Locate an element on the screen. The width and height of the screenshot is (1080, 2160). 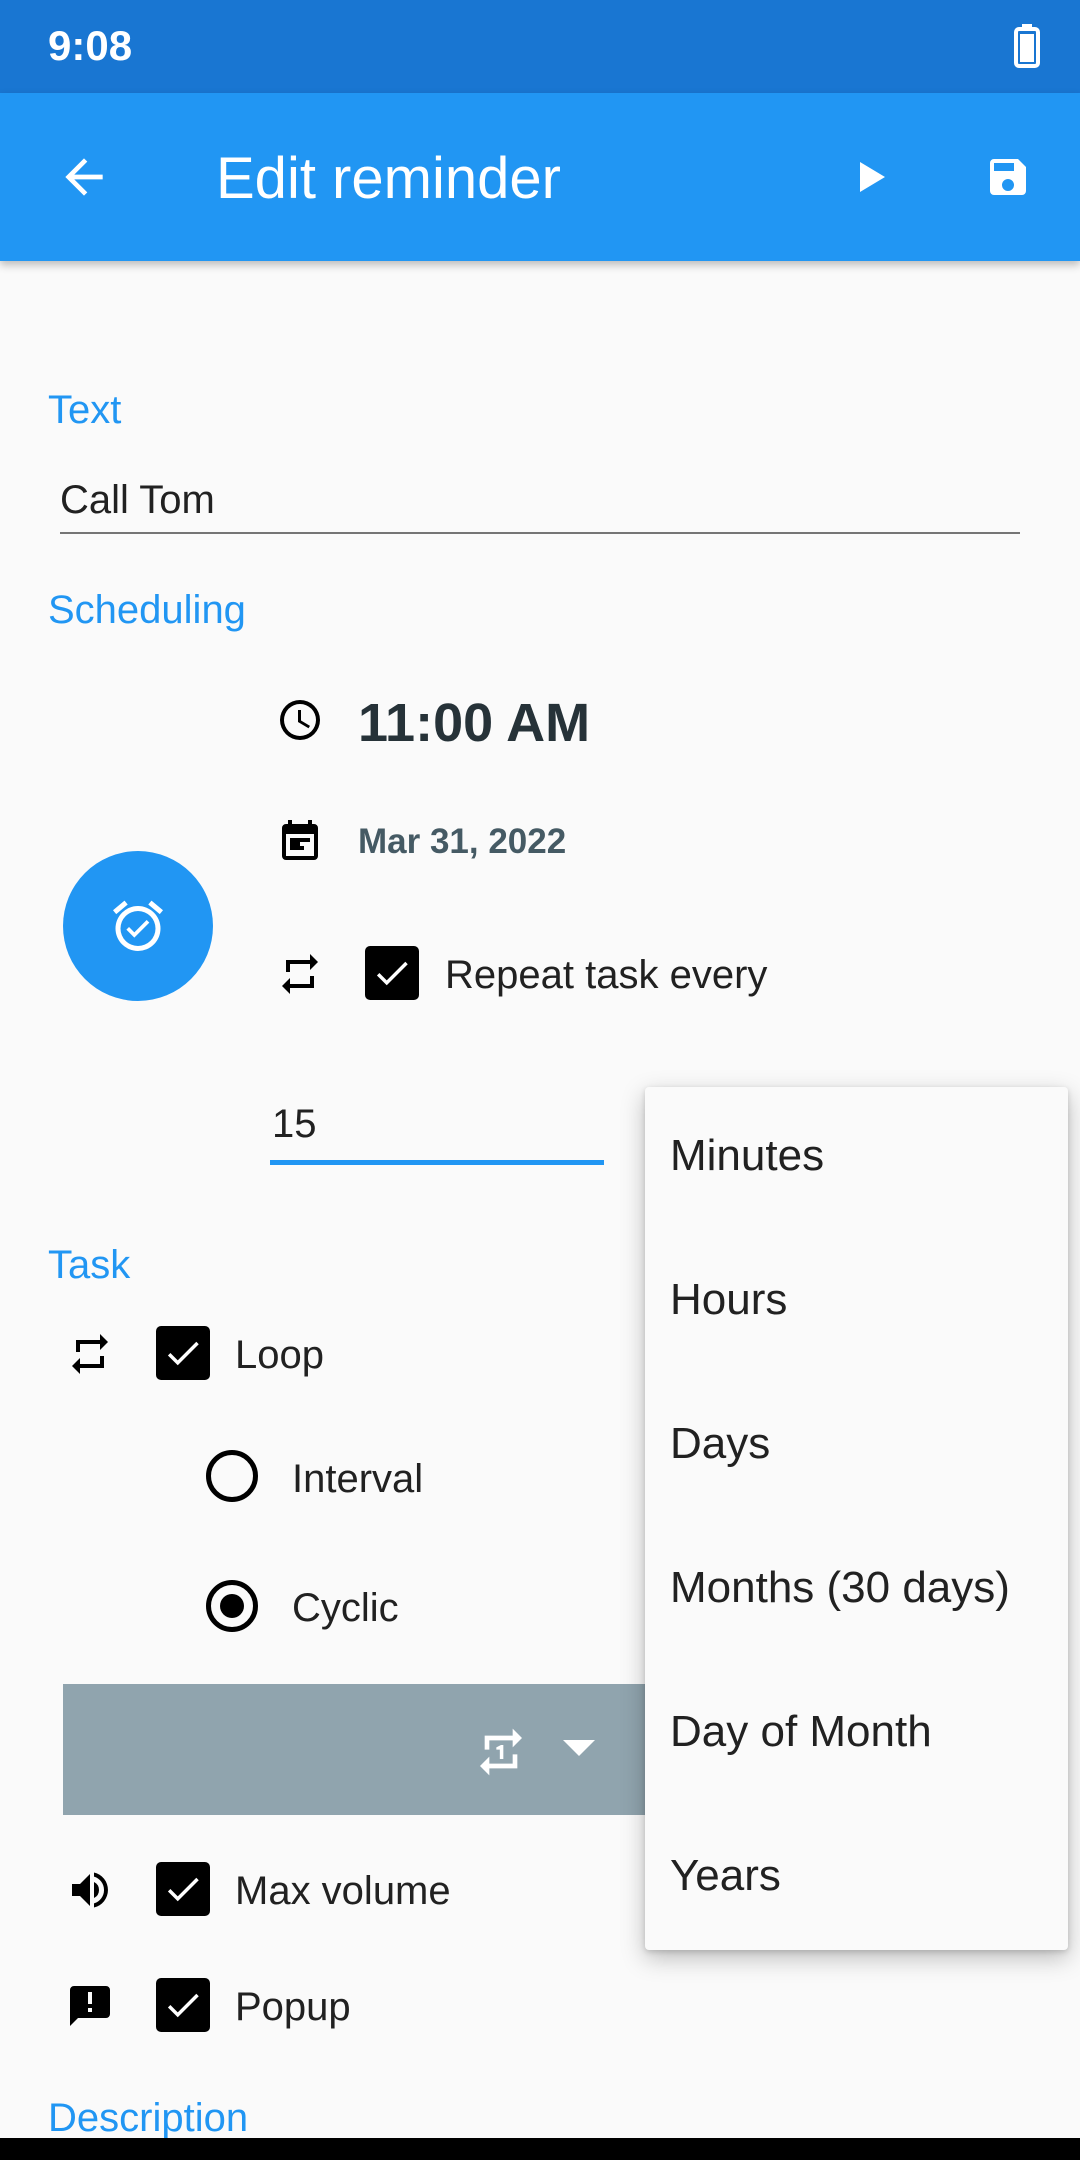
popup-label: Popup is located at coordinates (293, 2007).